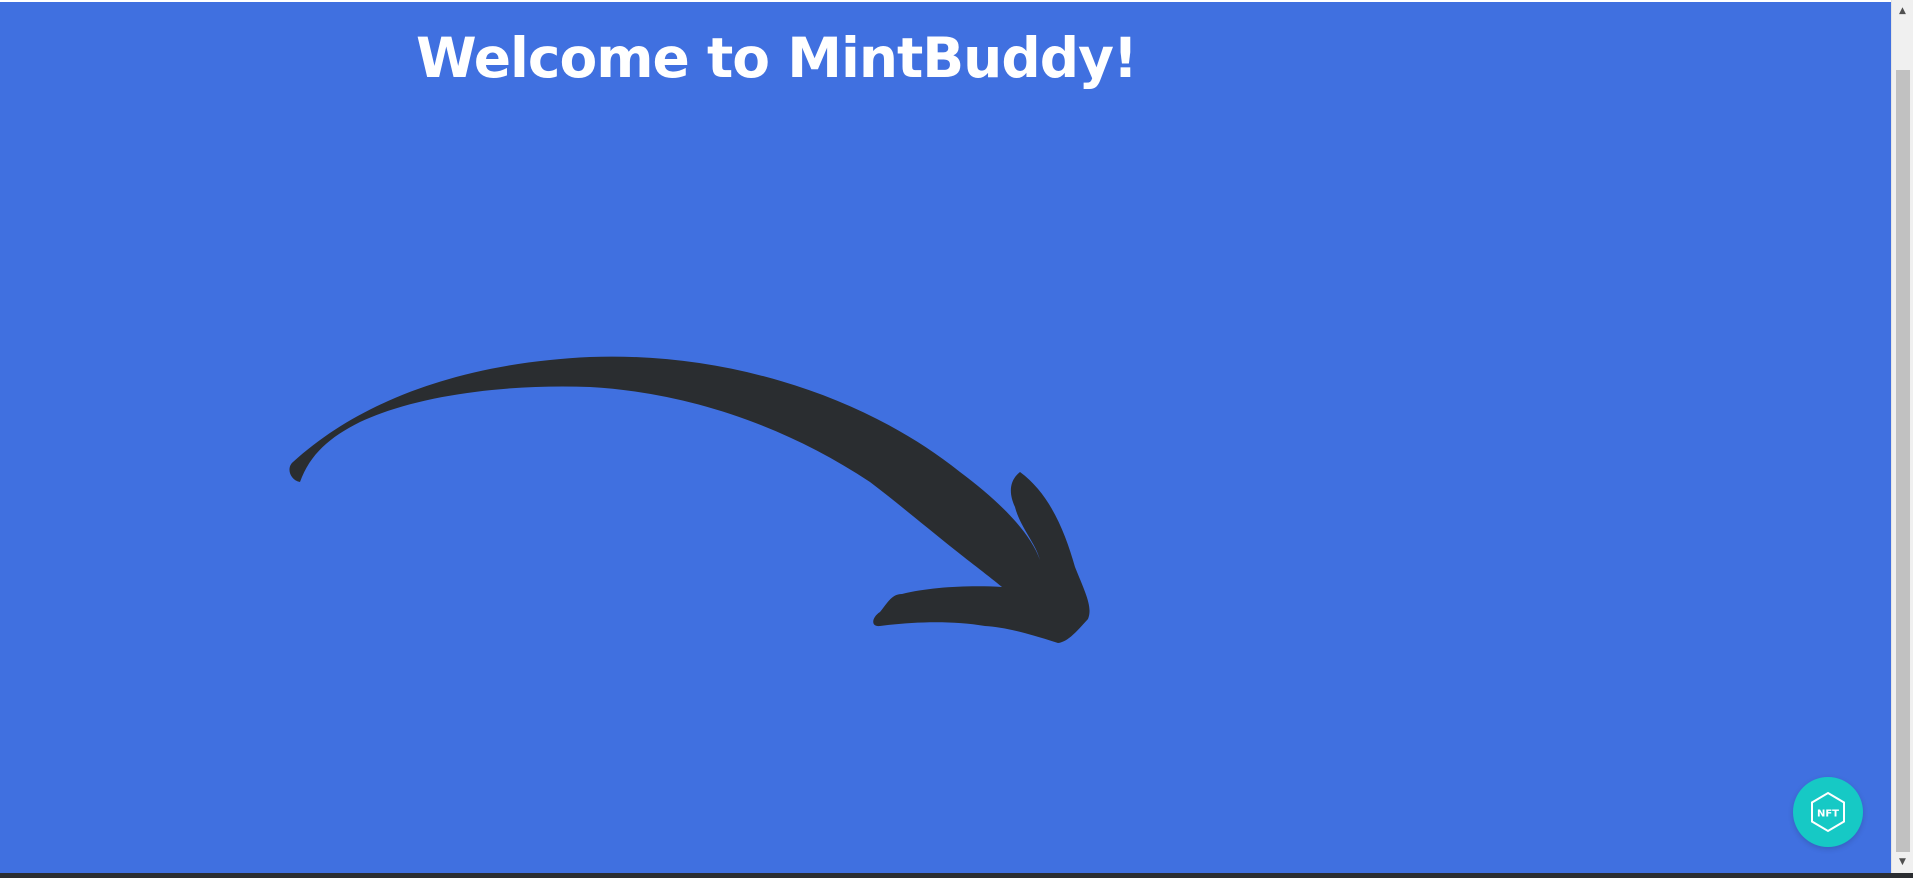  What do you see at coordinates (1902, 11) in the screenshot?
I see `scroll-up-icon: ▲` at bounding box center [1902, 11].